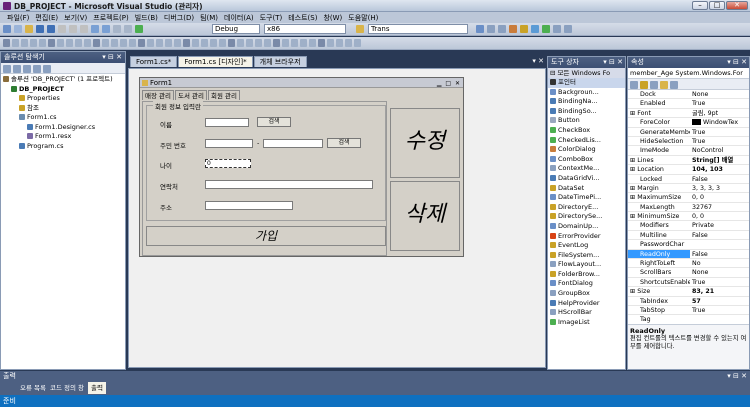 This screenshot has height=407, width=750. I want to click on menu-item: 도구(T), so click(271, 17).